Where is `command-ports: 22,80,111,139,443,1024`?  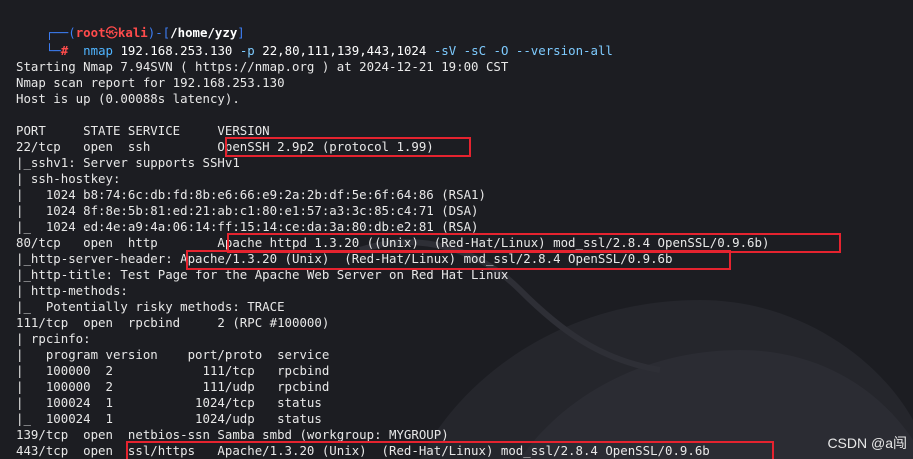 command-ports: 22,80,111,139,443,1024 is located at coordinates (344, 50).